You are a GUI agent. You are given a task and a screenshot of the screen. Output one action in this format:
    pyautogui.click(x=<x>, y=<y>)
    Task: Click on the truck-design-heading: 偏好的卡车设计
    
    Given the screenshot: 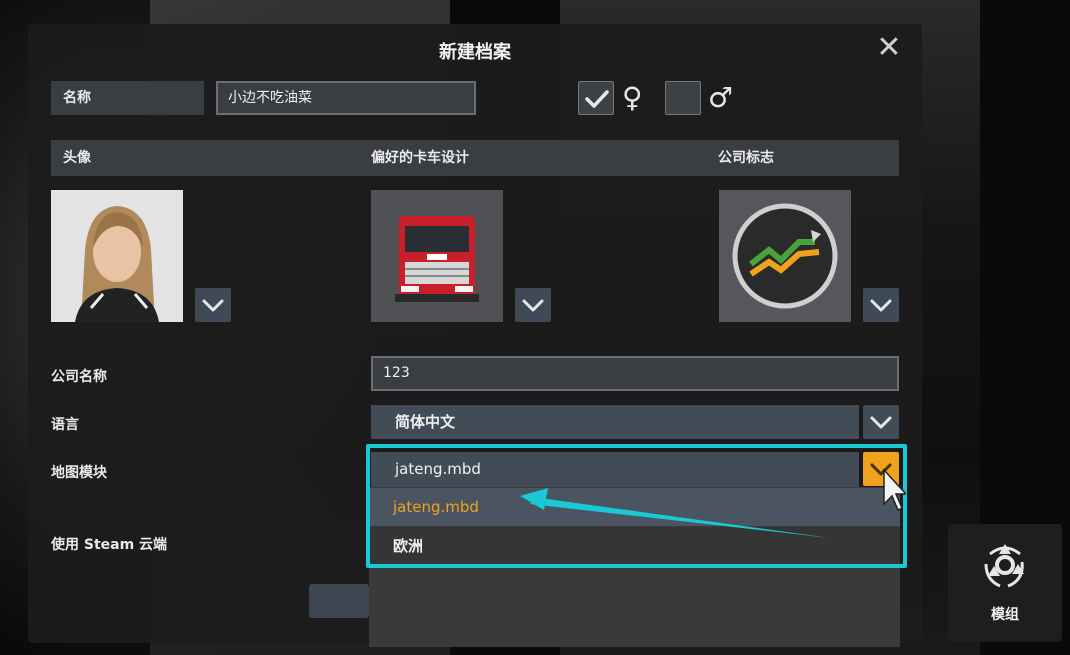 What is the action you would take?
    pyautogui.click(x=420, y=158)
    